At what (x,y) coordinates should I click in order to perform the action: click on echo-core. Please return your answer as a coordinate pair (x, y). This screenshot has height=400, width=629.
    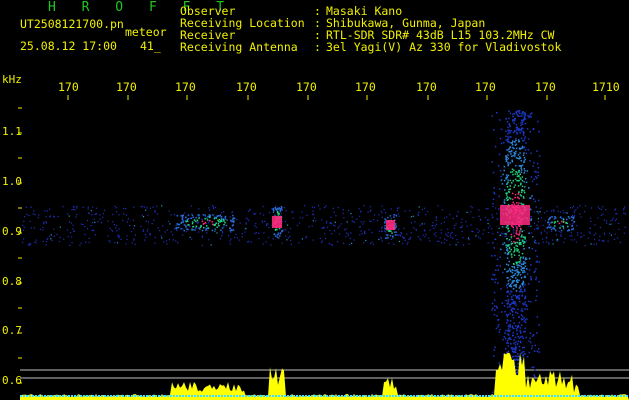
    Looking at the image, I should click on (390, 225).